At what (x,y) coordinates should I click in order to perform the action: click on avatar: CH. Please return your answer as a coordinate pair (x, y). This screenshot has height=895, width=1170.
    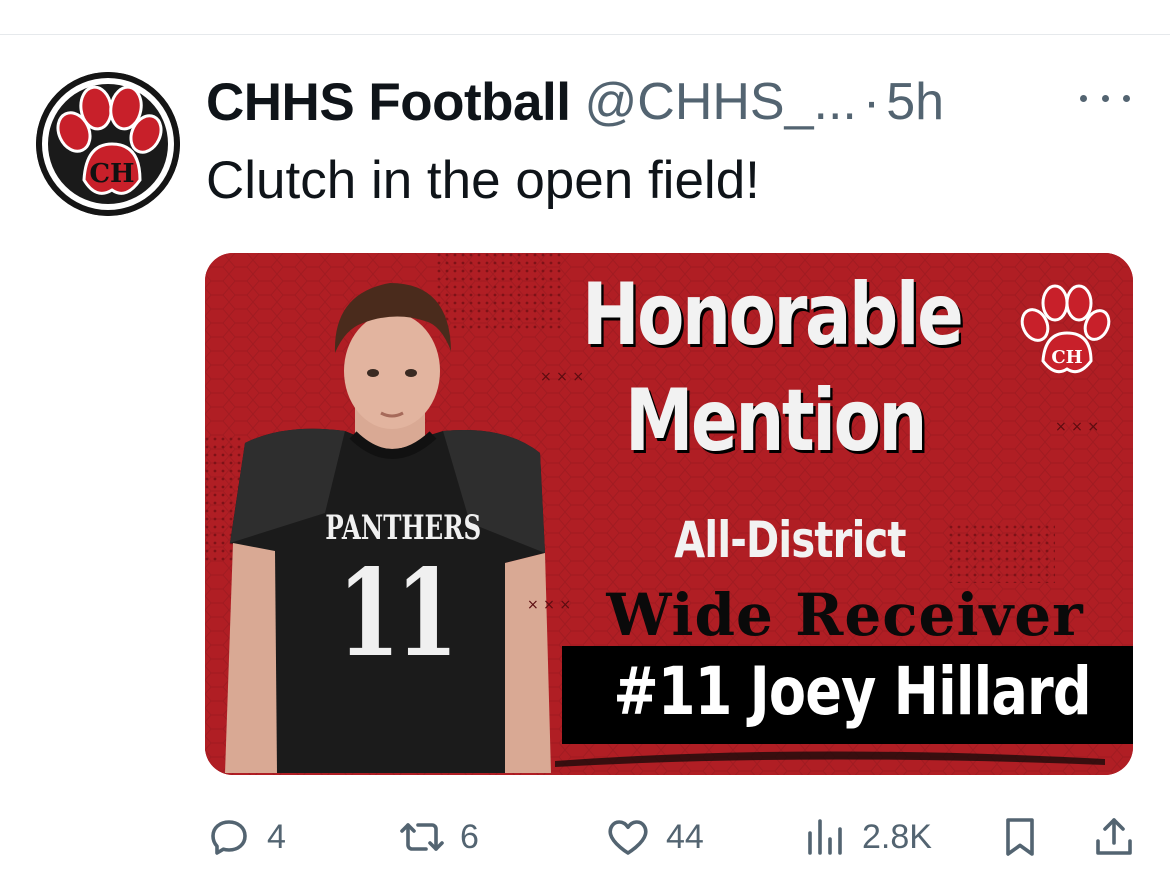
    Looking at the image, I should click on (108, 144).